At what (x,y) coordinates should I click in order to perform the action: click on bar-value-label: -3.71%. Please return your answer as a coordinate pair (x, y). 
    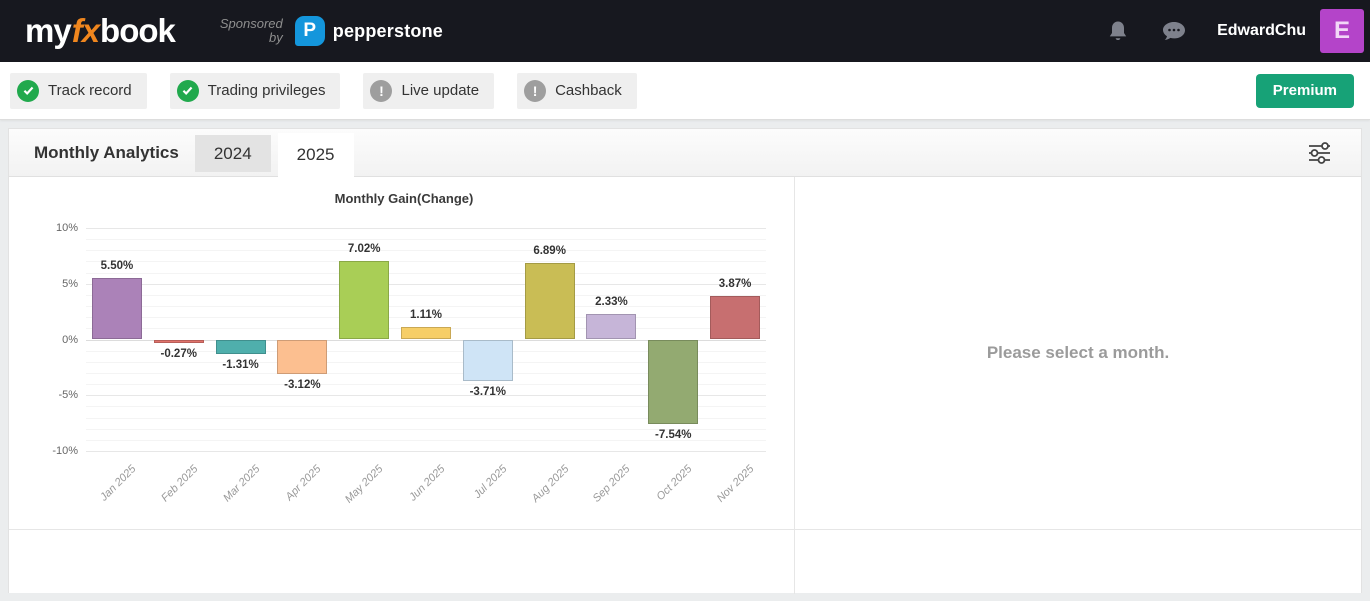
    Looking at the image, I should click on (488, 391).